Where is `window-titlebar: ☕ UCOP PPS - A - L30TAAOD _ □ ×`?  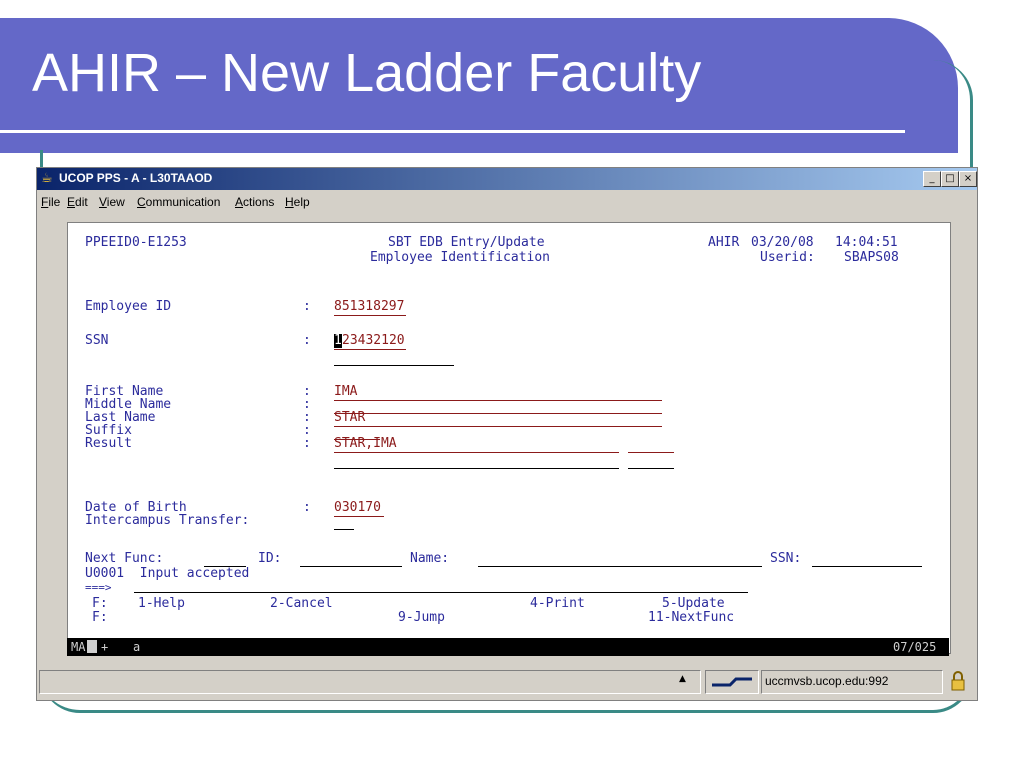
window-titlebar: ☕ UCOP PPS - A - L30TAAOD _ □ × is located at coordinates (507, 179).